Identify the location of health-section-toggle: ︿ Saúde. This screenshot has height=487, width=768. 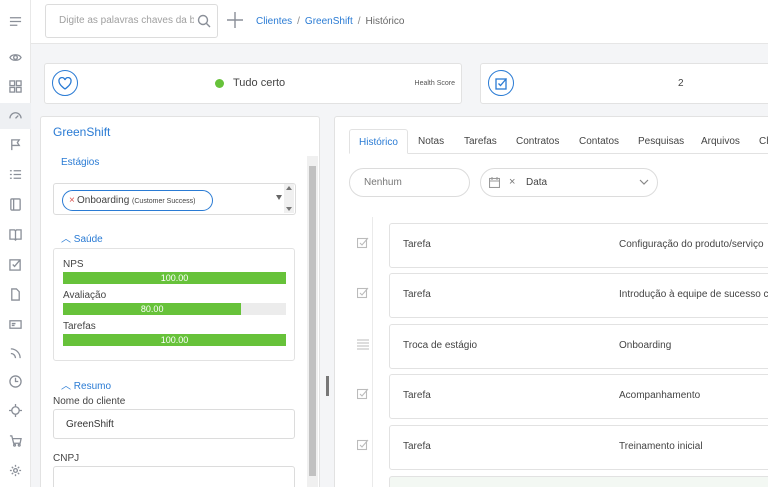
(82, 237).